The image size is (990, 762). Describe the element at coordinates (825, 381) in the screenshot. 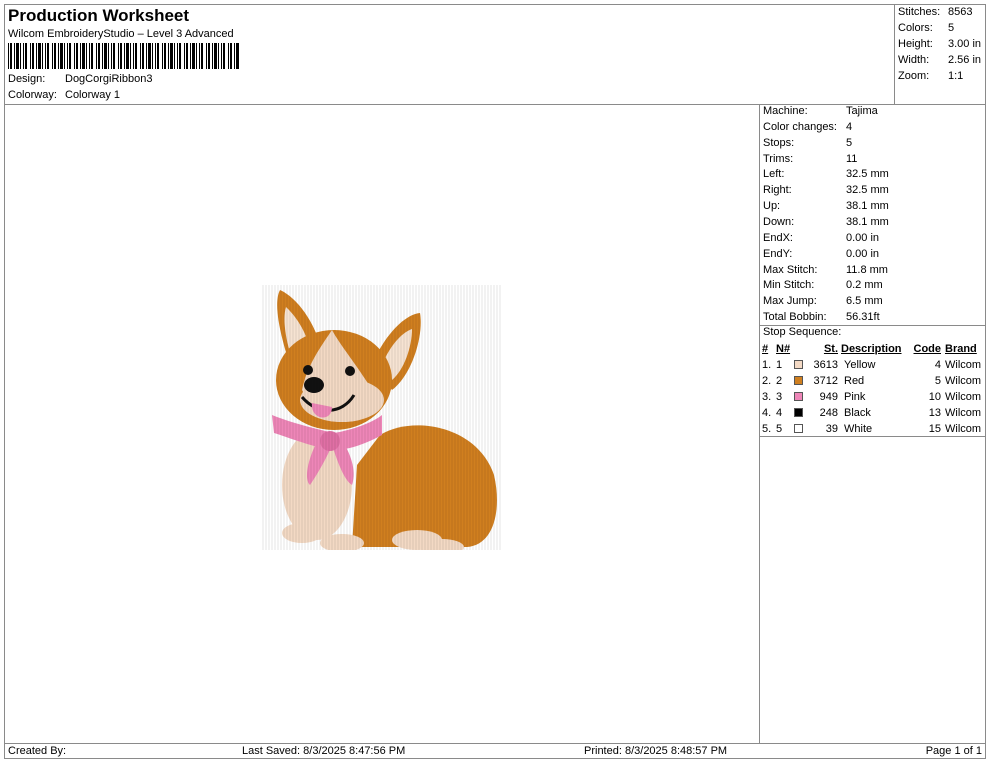

I see `stitch-count: 3712` at that location.